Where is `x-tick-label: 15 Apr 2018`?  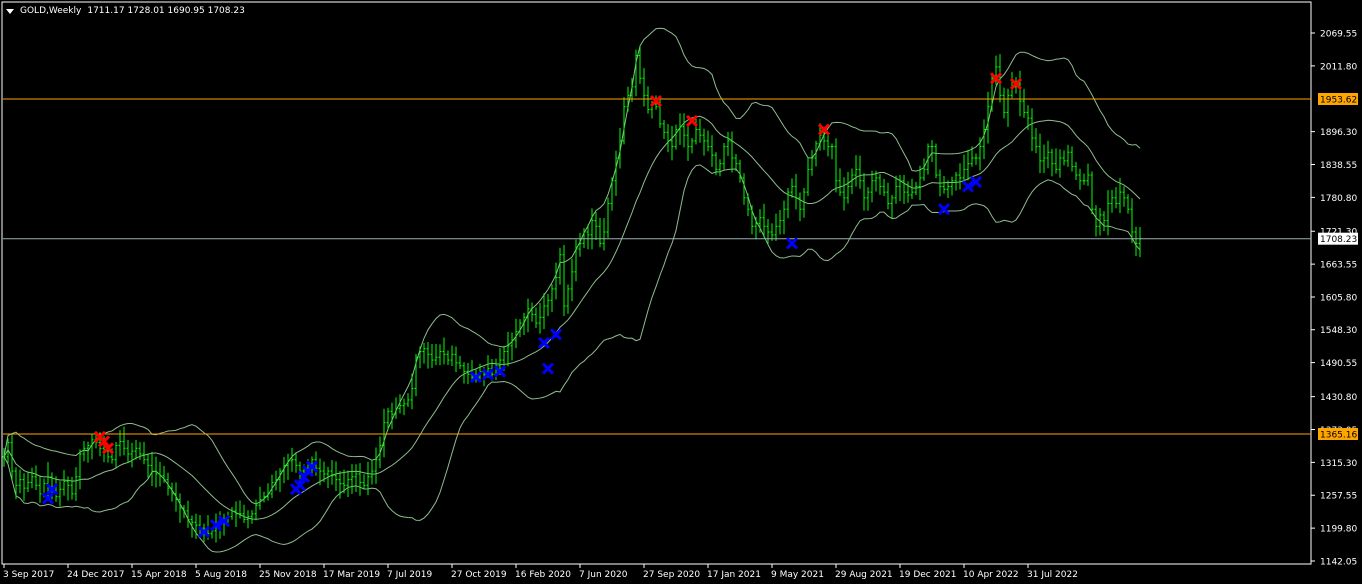
x-tick-label: 15 Apr 2018 is located at coordinates (159, 575).